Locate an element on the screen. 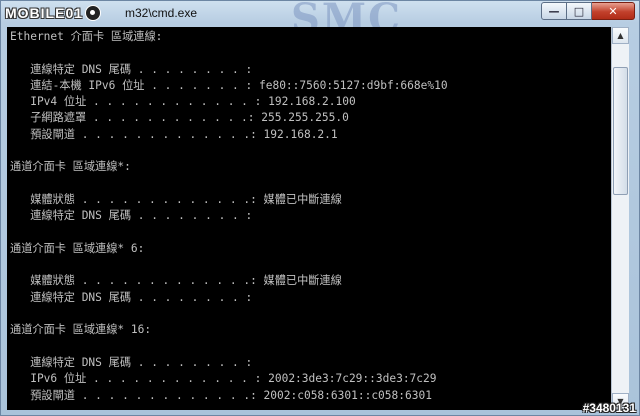 The height and width of the screenshot is (416, 640). scrollbar-thumb is located at coordinates (620, 131).